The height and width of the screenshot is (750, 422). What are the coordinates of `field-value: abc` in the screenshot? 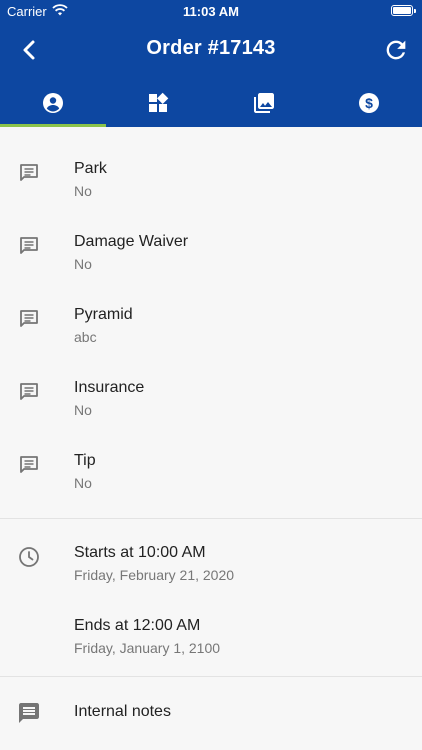 It's located at (85, 337).